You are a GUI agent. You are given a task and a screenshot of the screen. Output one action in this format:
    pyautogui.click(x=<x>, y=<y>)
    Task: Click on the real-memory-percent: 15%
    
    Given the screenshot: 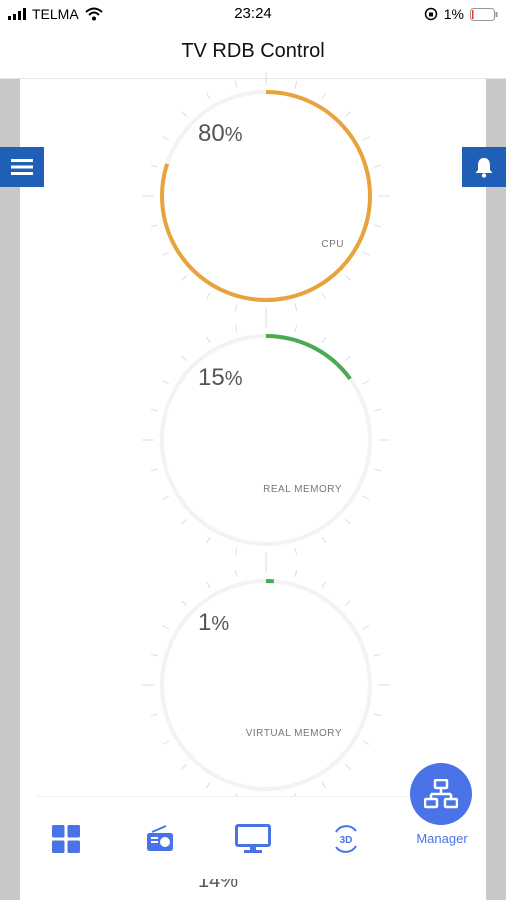 What is the action you would take?
    pyautogui.click(x=220, y=378)
    